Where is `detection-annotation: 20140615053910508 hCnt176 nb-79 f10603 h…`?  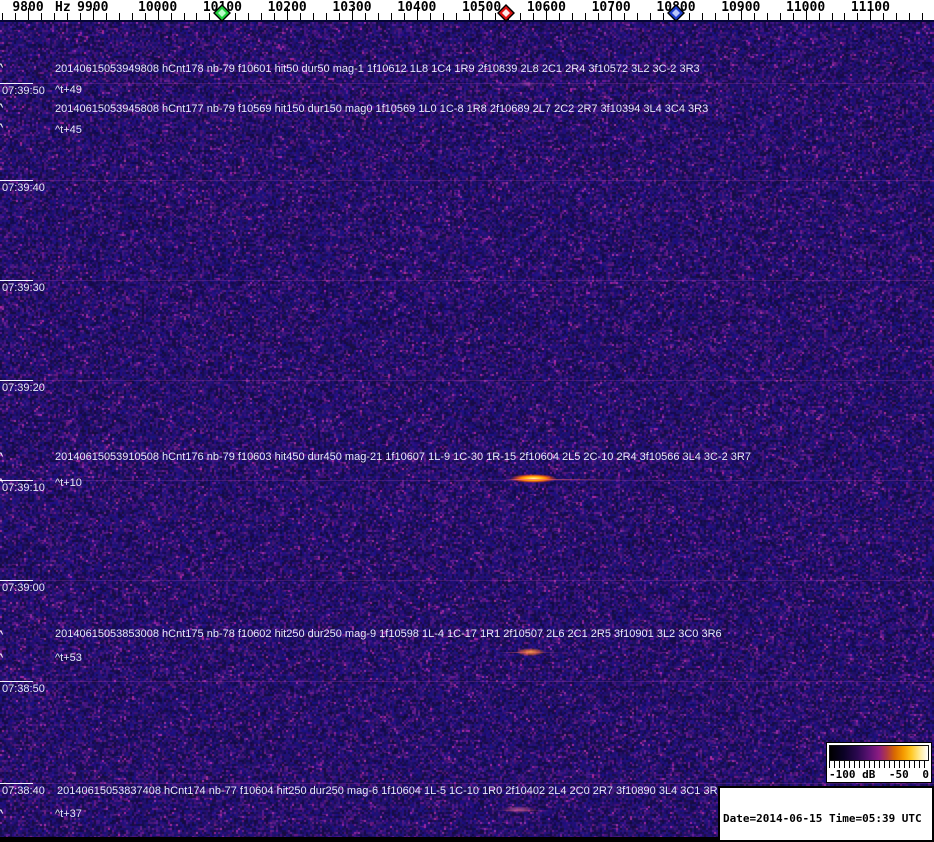 detection-annotation: 20140615053910508 hCnt176 nb-79 f10603 h… is located at coordinates (403, 457).